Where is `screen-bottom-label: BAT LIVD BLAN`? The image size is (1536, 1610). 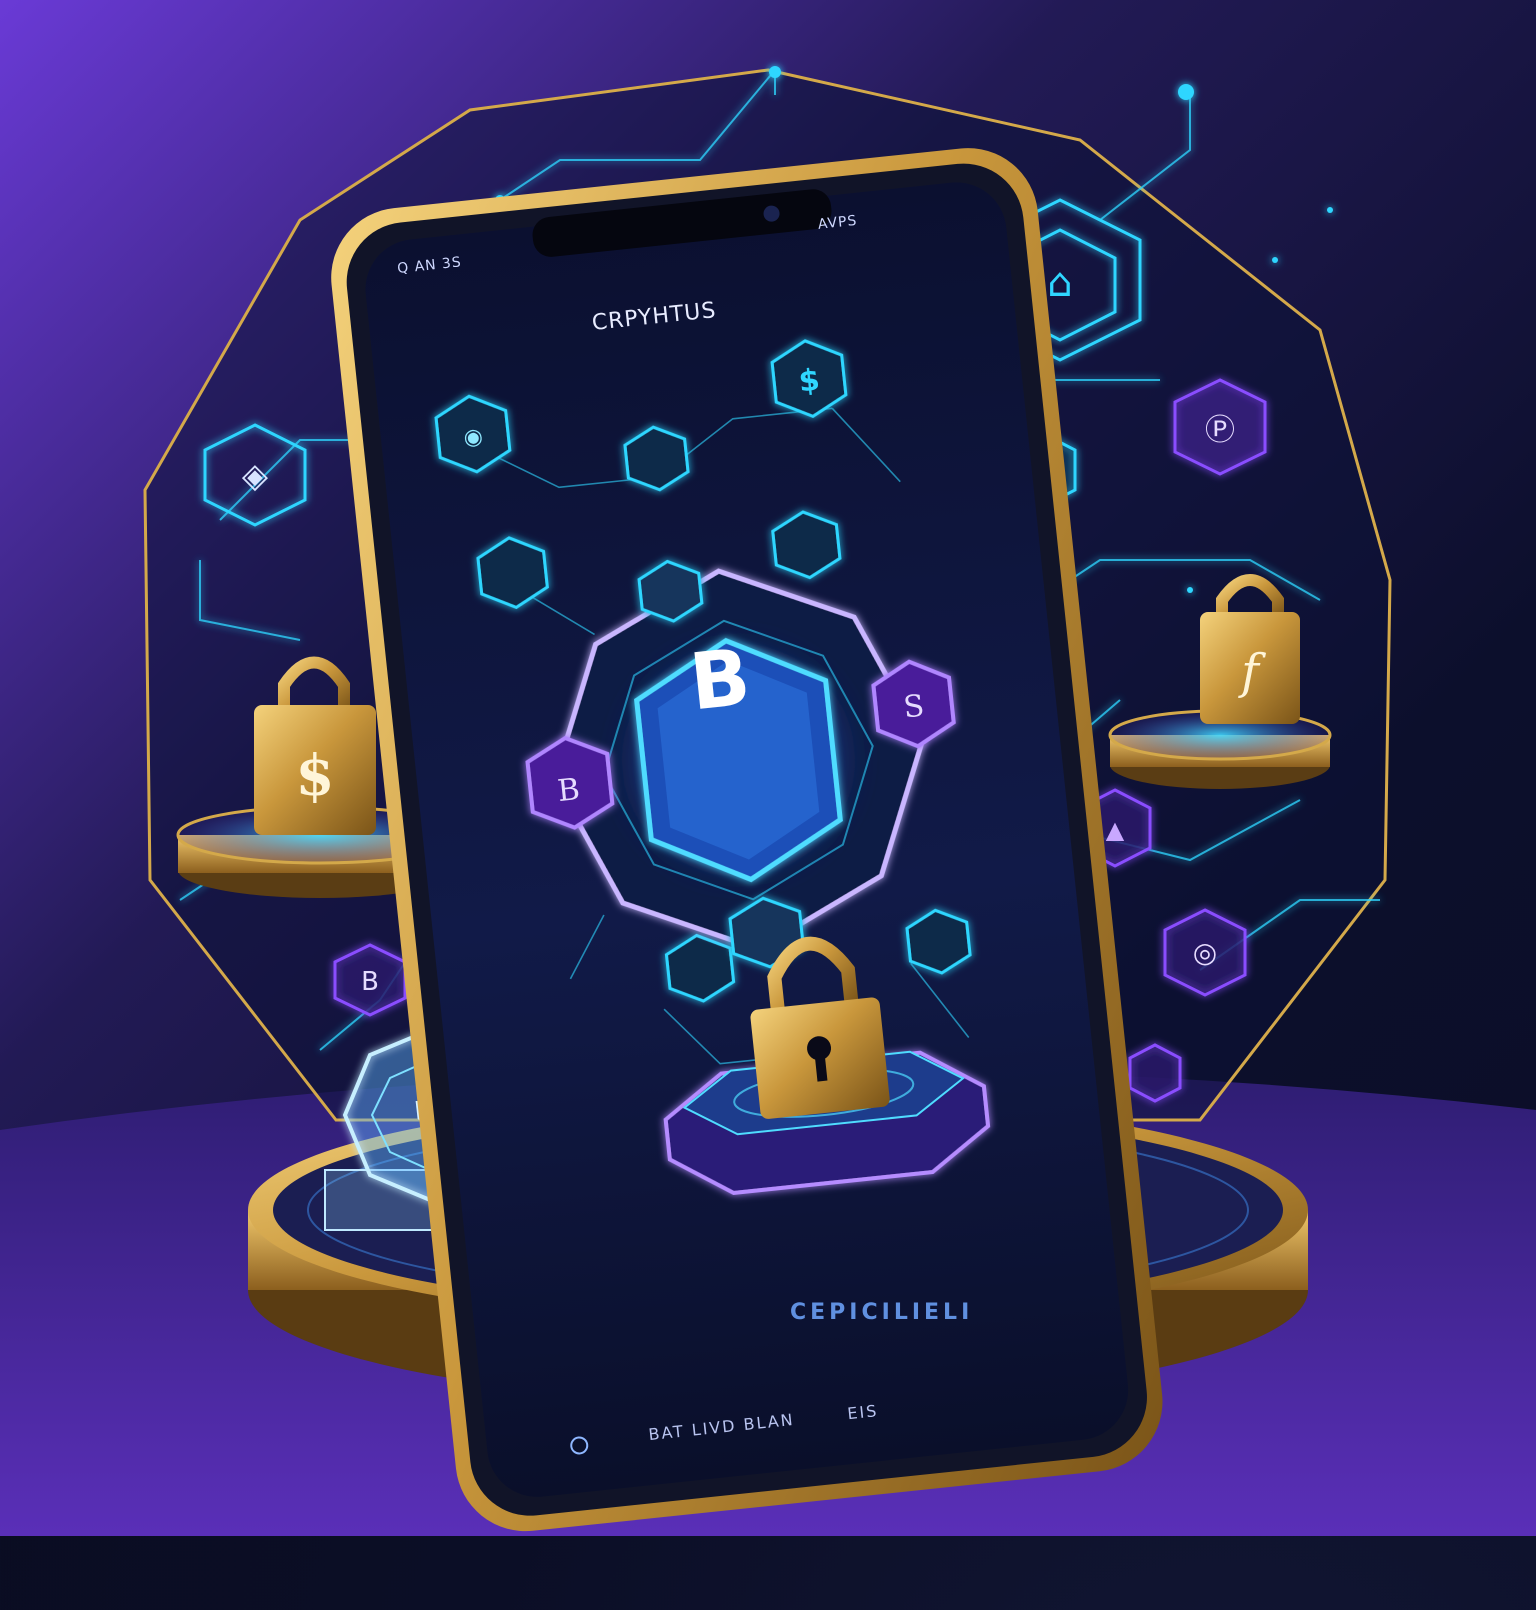 screen-bottom-label: BAT LIVD BLAN is located at coordinates (721, 1427).